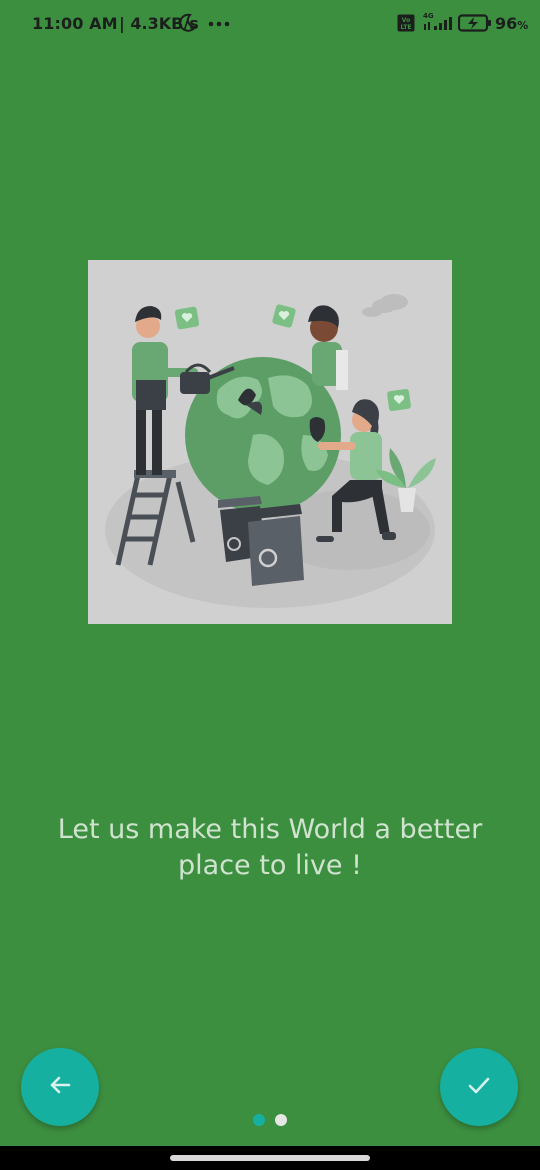  I want to click on done-button, so click(479, 1087).